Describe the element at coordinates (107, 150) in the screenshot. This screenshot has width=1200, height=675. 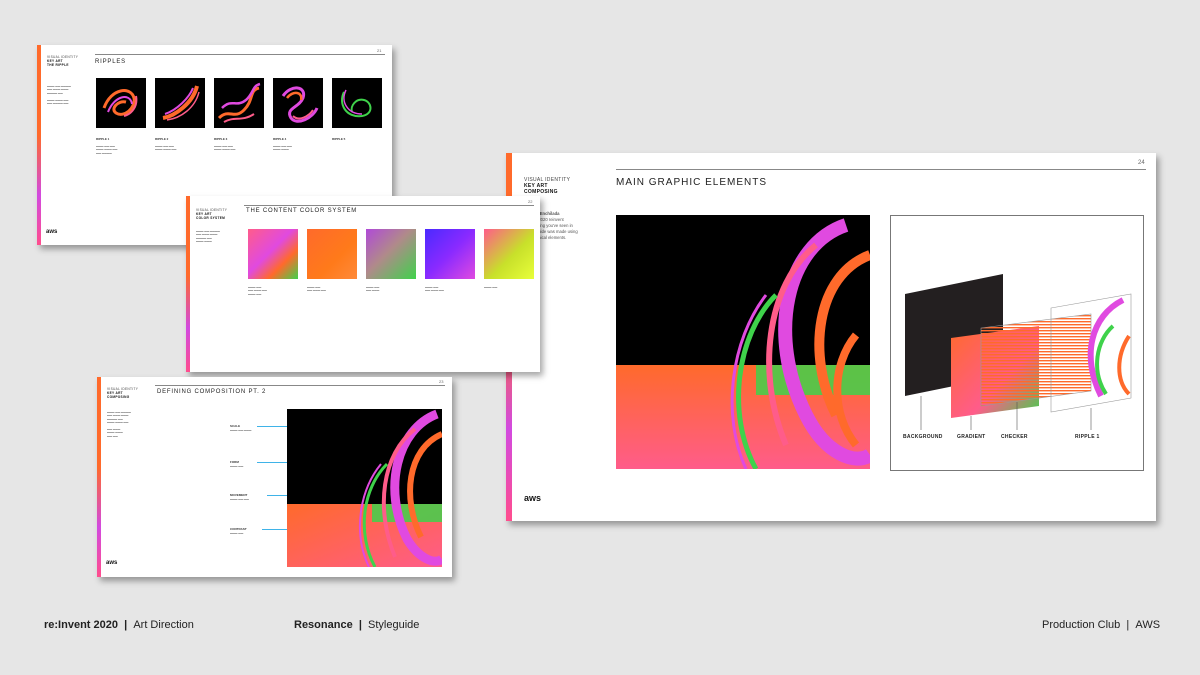
I see `ripple-body-text: ▬▬▬ ▬▬ ▬▬ ▬▬▬ ▬▬▬ ▬▬ ▬▬ ▬▬▬▬` at that location.